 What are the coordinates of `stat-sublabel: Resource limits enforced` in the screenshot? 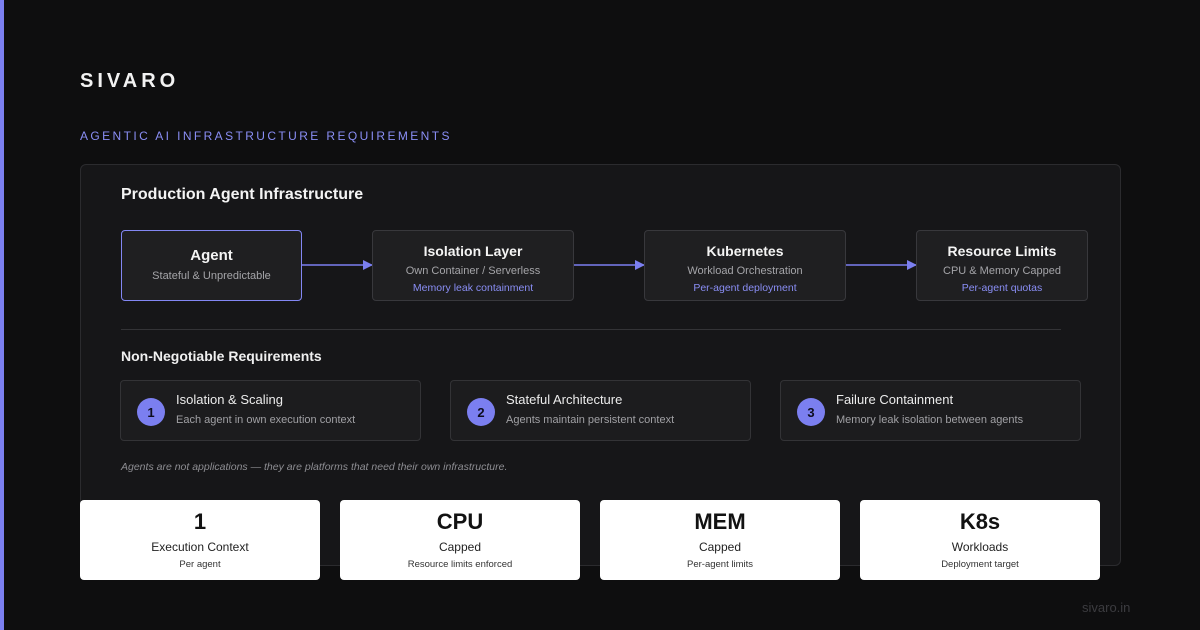 It's located at (460, 564).